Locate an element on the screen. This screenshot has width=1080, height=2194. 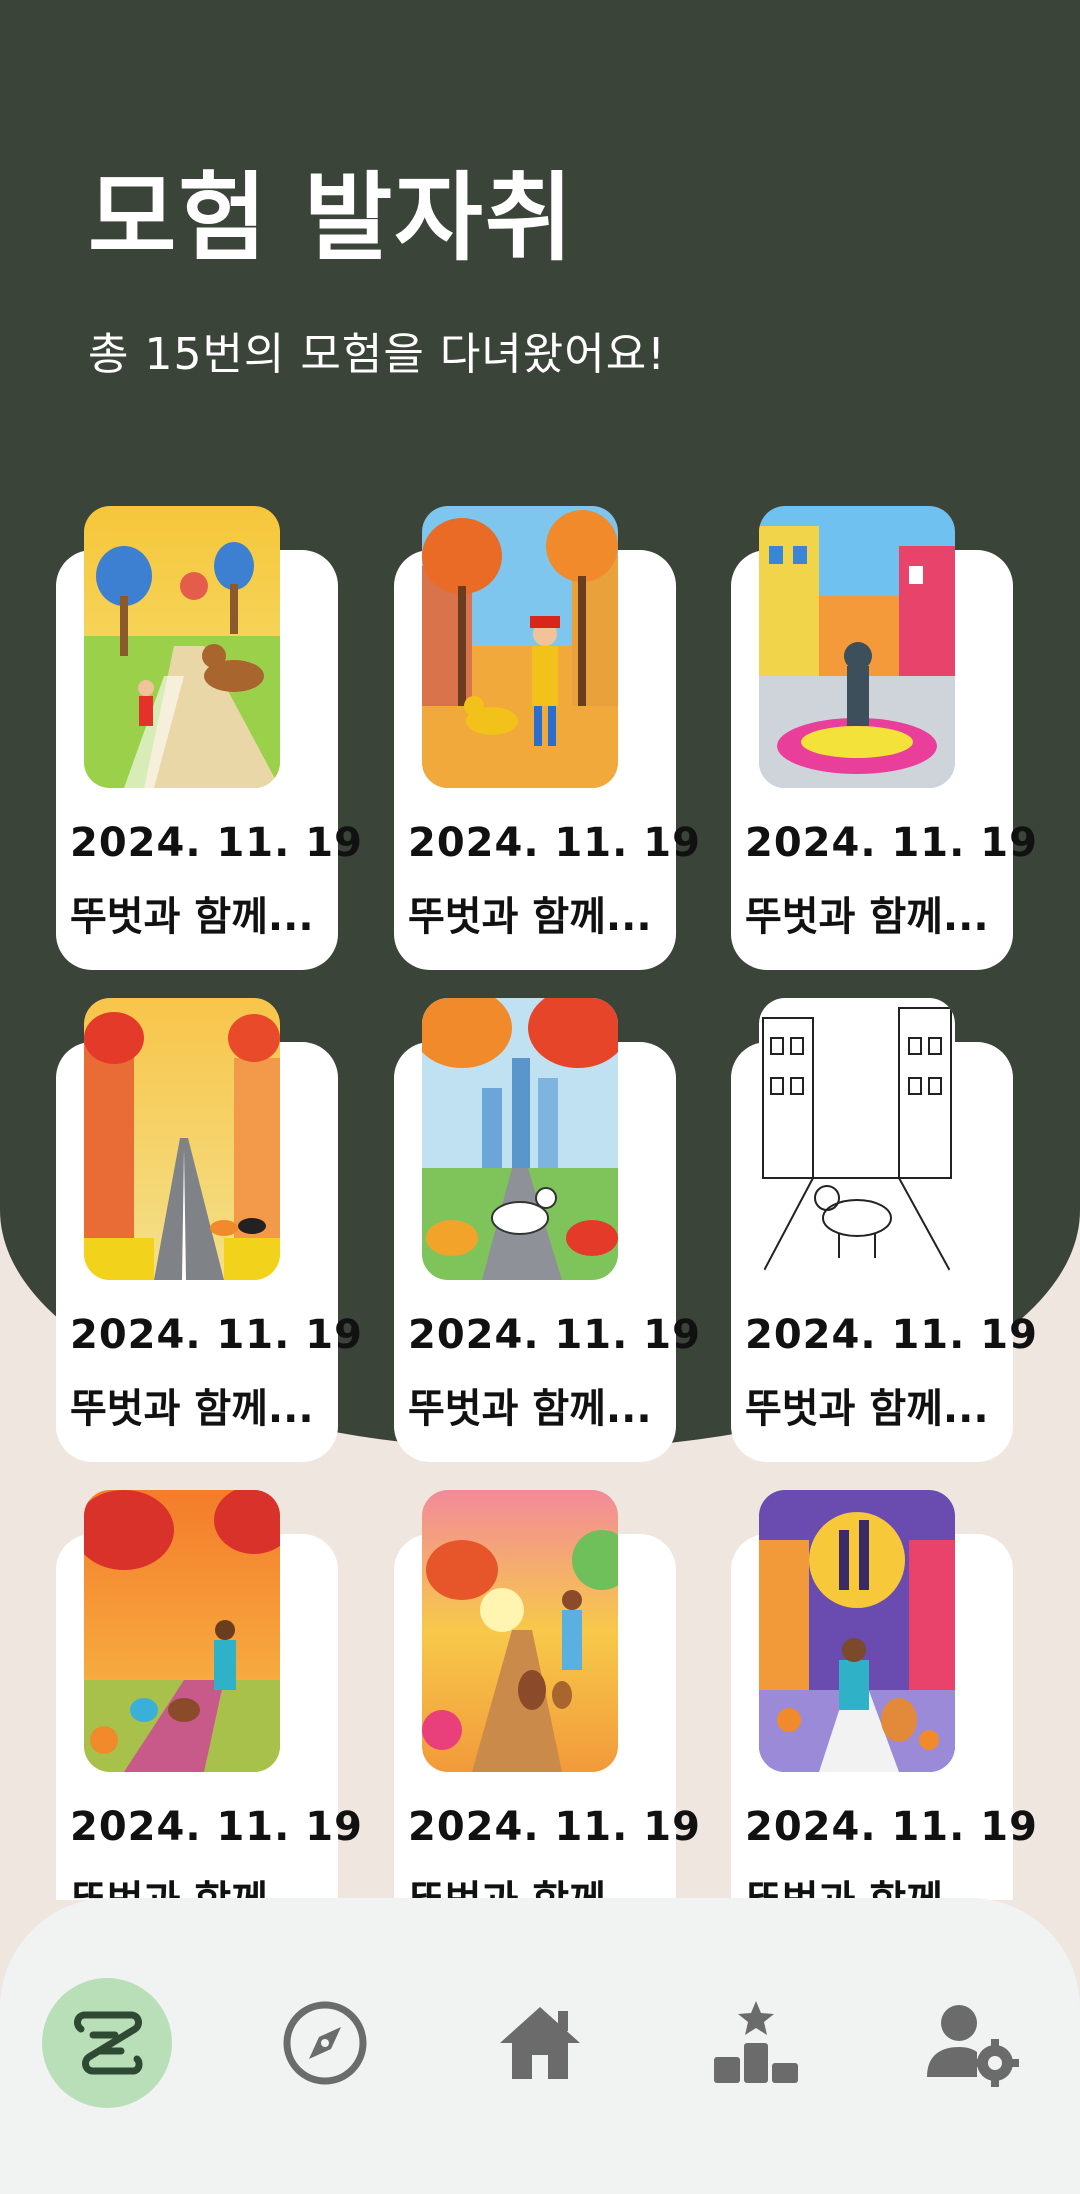
scroll-icon is located at coordinates (108, 2043).